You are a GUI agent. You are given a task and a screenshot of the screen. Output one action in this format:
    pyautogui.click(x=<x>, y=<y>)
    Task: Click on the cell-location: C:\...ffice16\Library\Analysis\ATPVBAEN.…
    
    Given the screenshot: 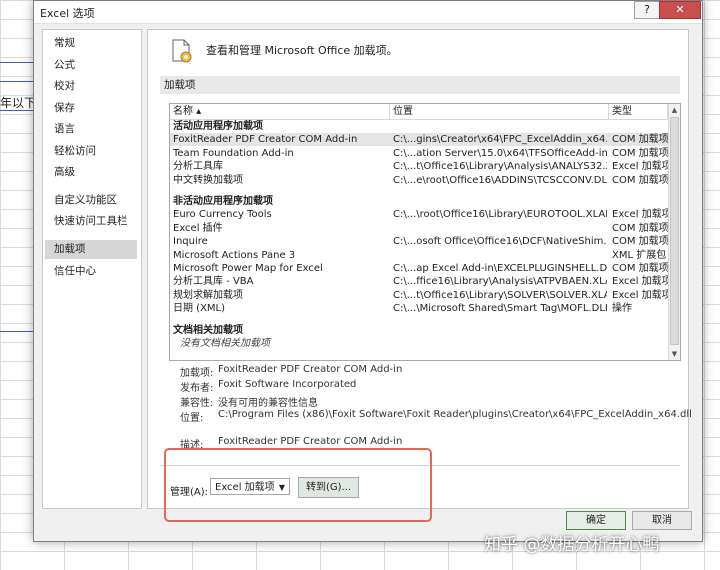 What is the action you would take?
    pyautogui.click(x=500, y=282)
    